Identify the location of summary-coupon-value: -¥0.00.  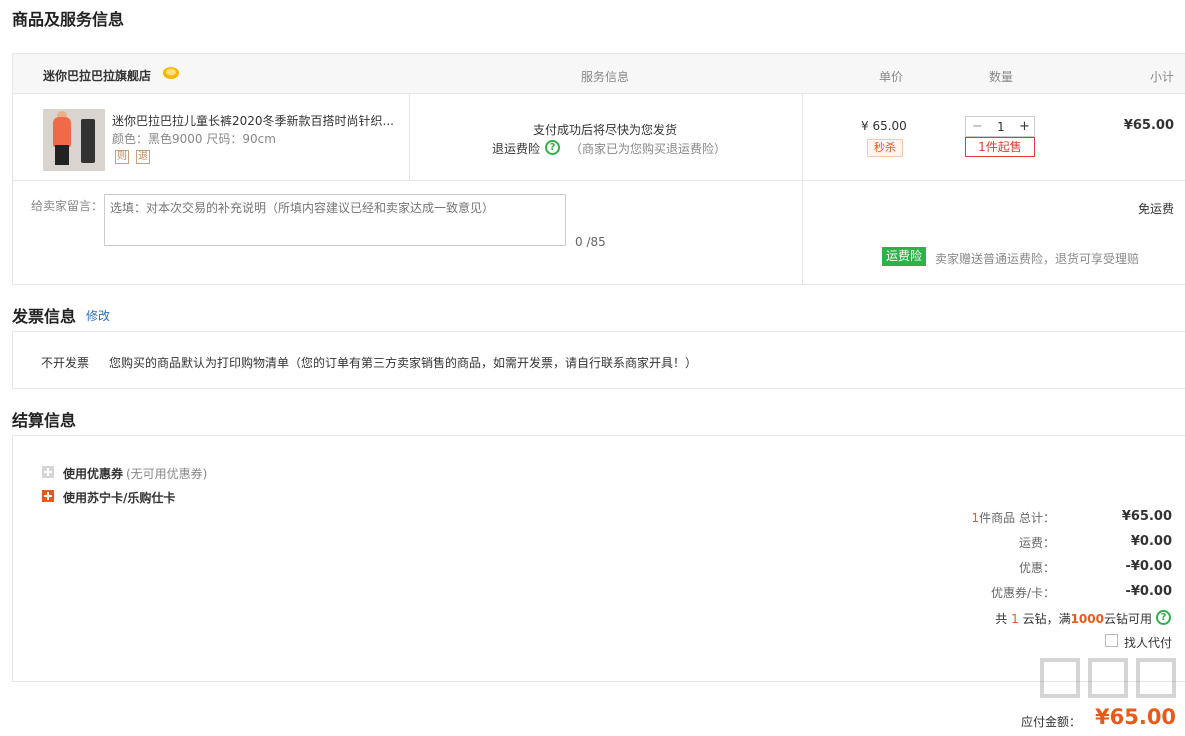
(1148, 591).